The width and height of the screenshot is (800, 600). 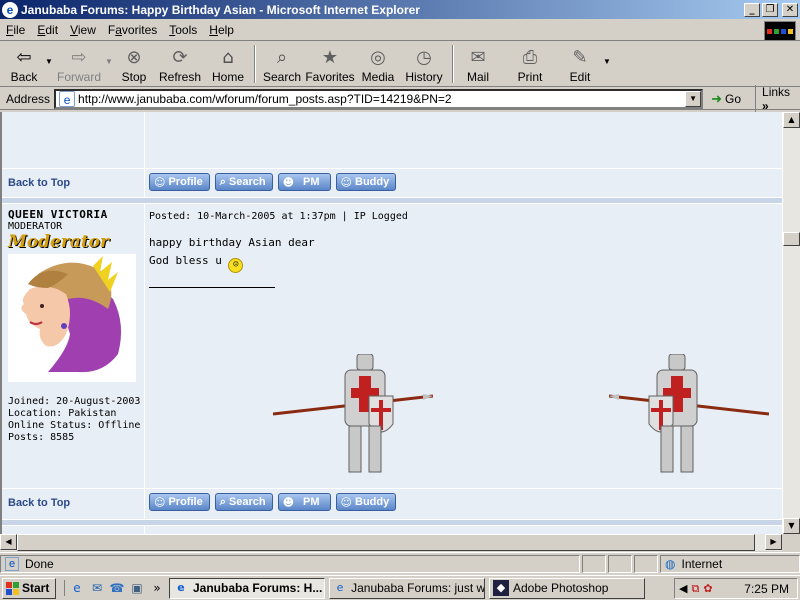 I want to click on user-location: Location: Pakistan, so click(x=62, y=413).